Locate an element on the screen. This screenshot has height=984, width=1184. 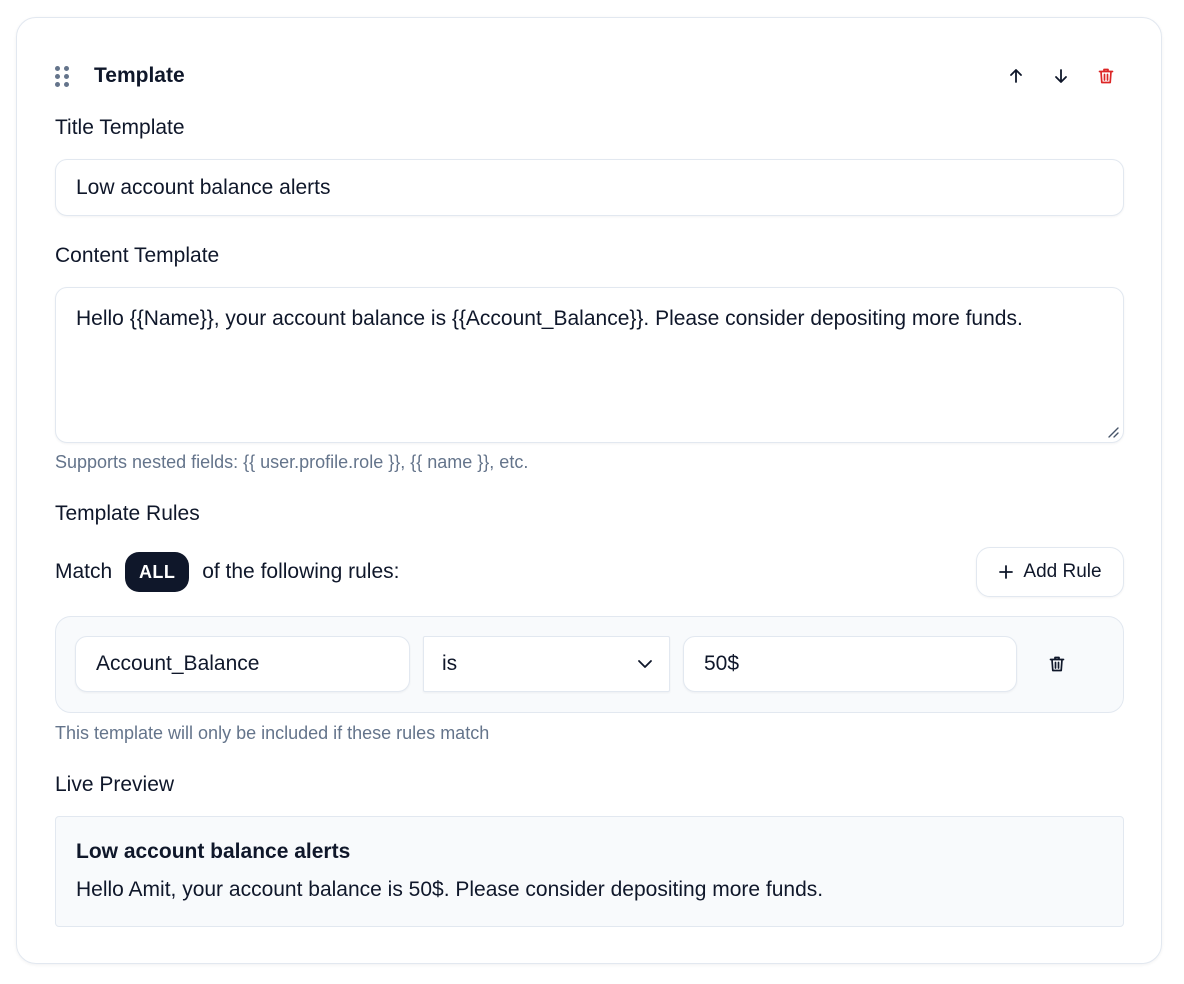
title-template-value: Low account balance alerts is located at coordinates (203, 187).